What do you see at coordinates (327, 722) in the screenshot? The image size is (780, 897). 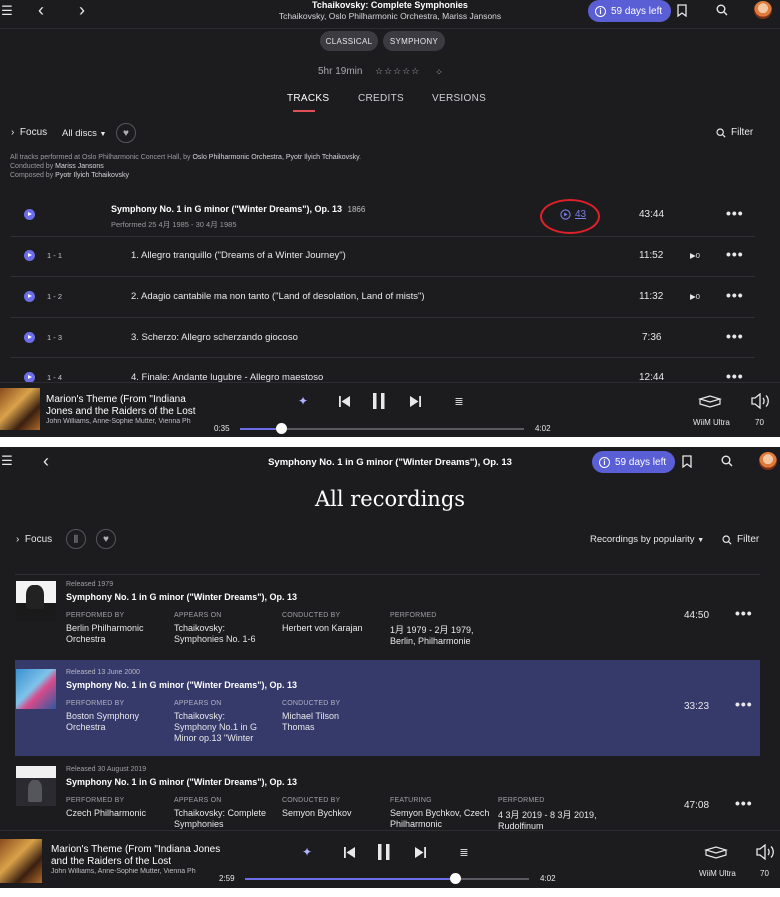 I see `conductor: Michael Tilson Thomas` at bounding box center [327, 722].